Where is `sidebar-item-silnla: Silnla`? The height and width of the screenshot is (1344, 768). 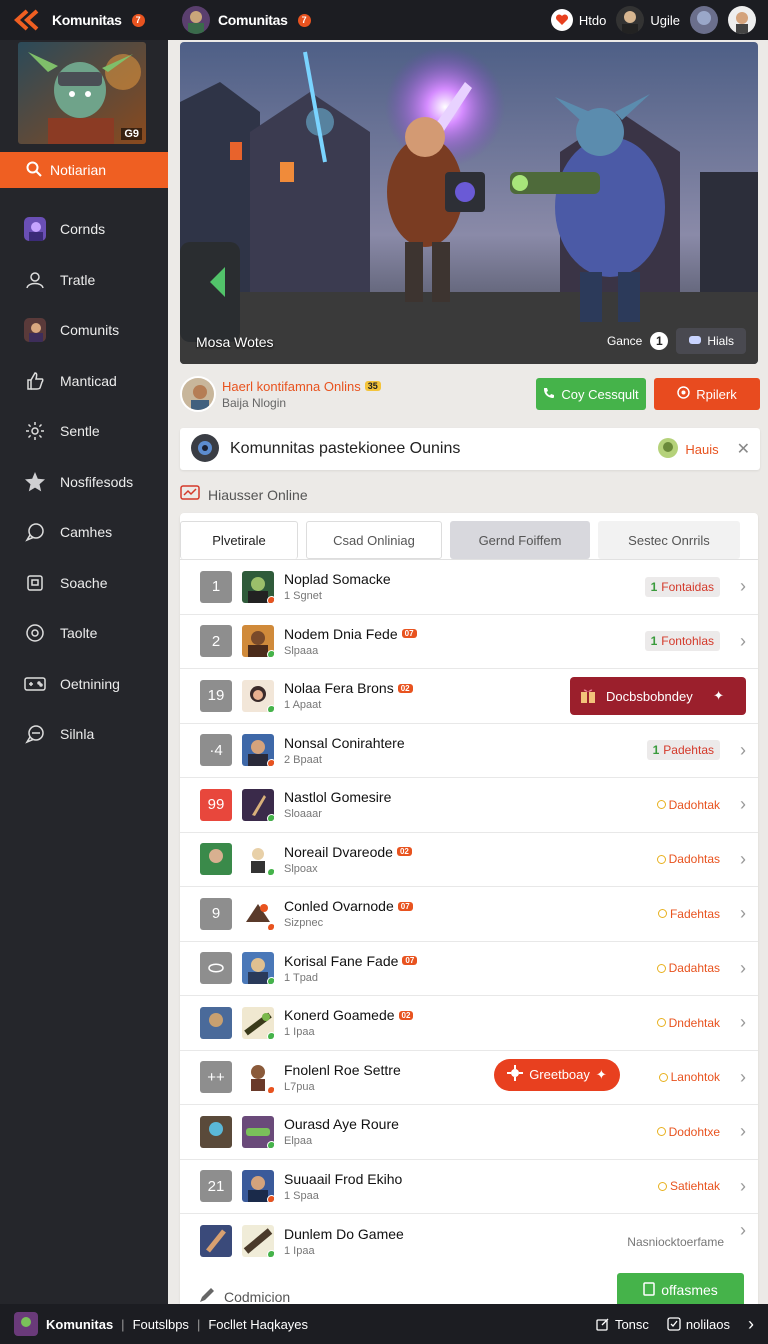 sidebar-item-silnla: Silnla is located at coordinates (84, 734).